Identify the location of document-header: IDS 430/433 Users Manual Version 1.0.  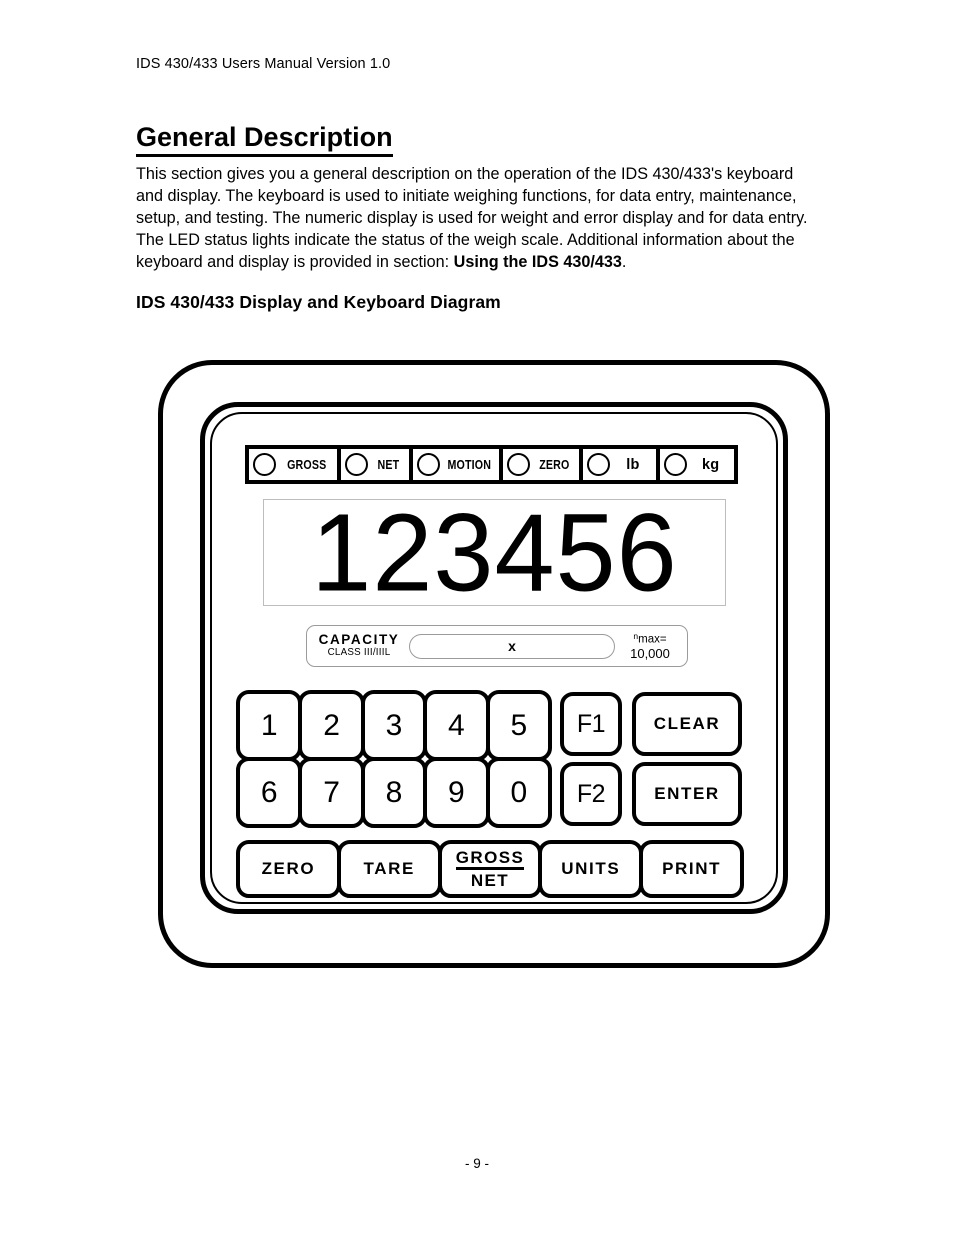
(263, 64).